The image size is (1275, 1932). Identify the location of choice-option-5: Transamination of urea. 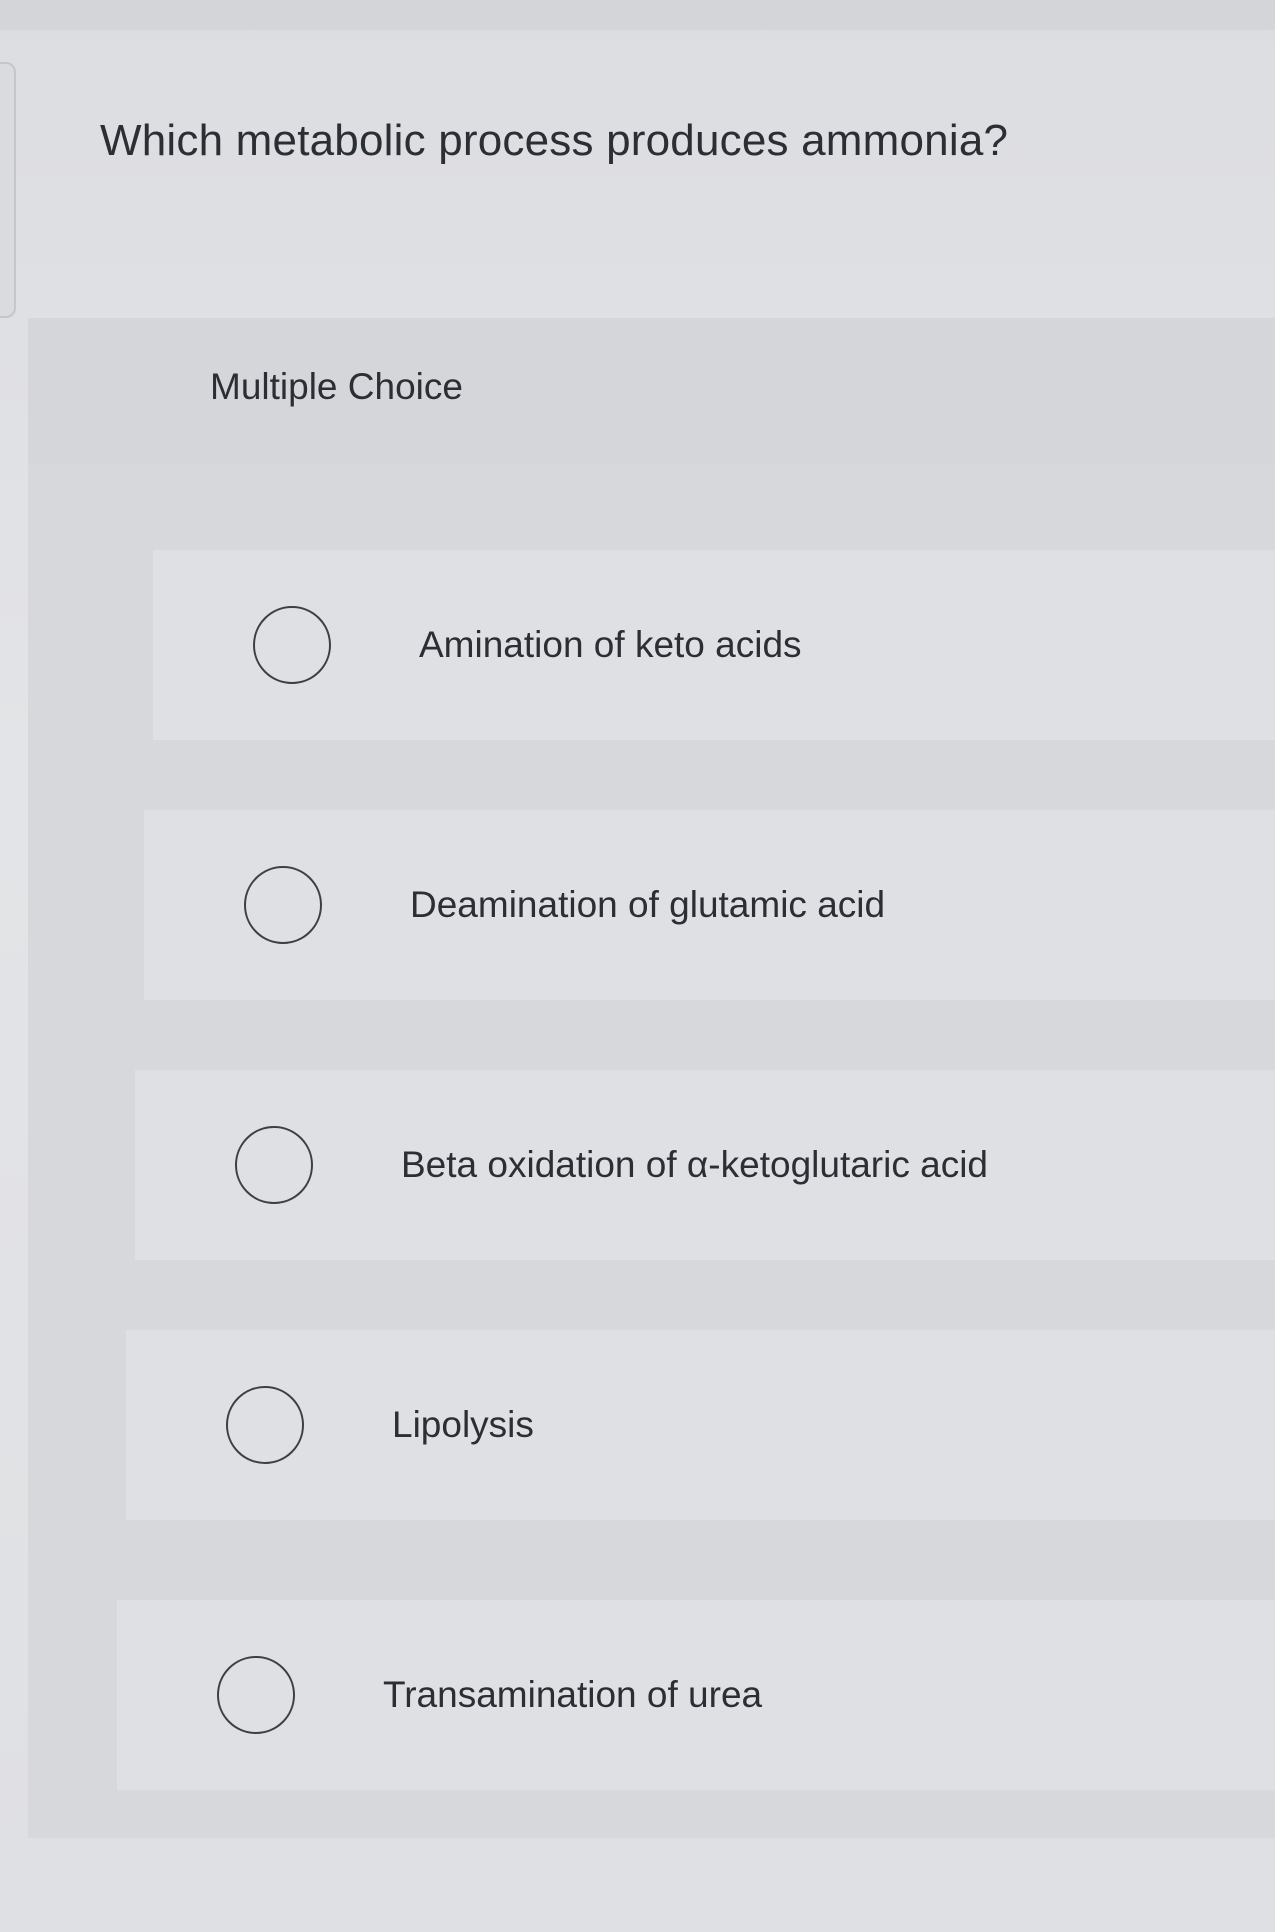
(696, 1695).